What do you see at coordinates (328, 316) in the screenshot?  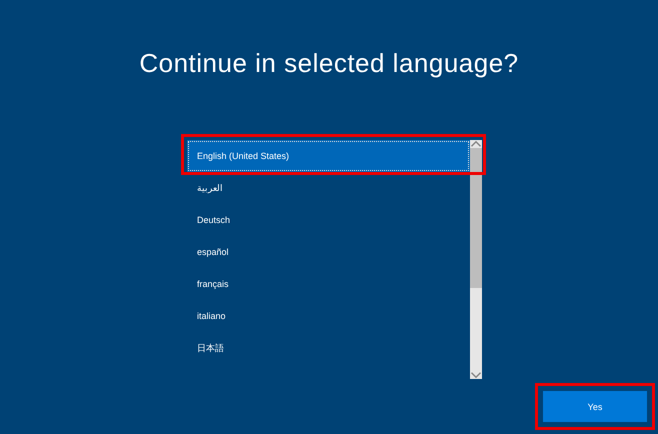 I see `language-item: italiano` at bounding box center [328, 316].